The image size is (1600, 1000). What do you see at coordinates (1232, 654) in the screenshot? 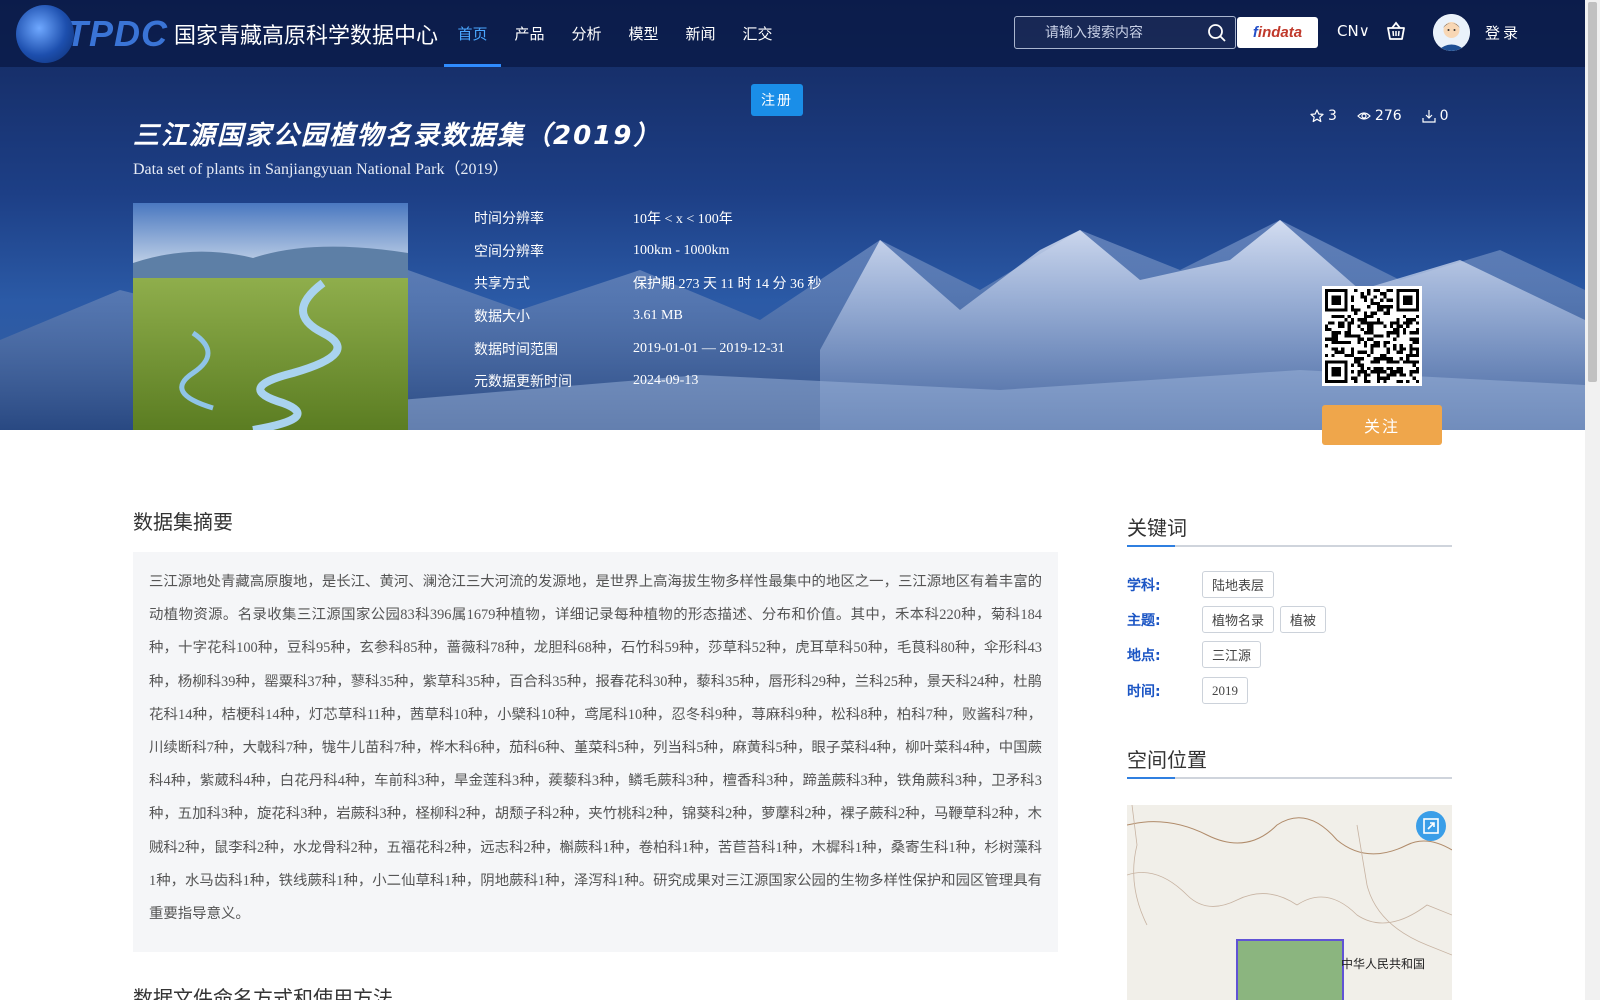
I see `keyword-tag: 三江源` at bounding box center [1232, 654].